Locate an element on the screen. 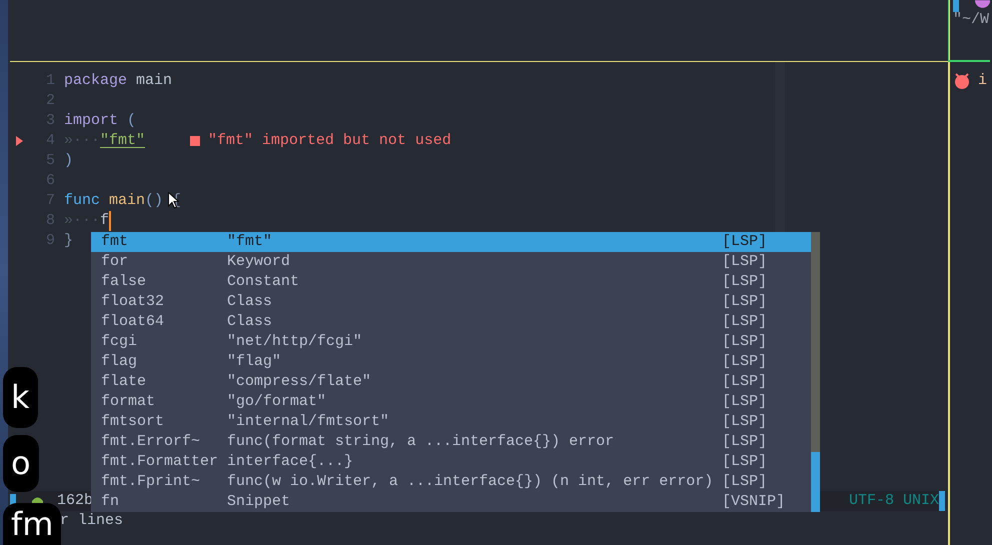  identifier-text: main is located at coordinates (154, 81).